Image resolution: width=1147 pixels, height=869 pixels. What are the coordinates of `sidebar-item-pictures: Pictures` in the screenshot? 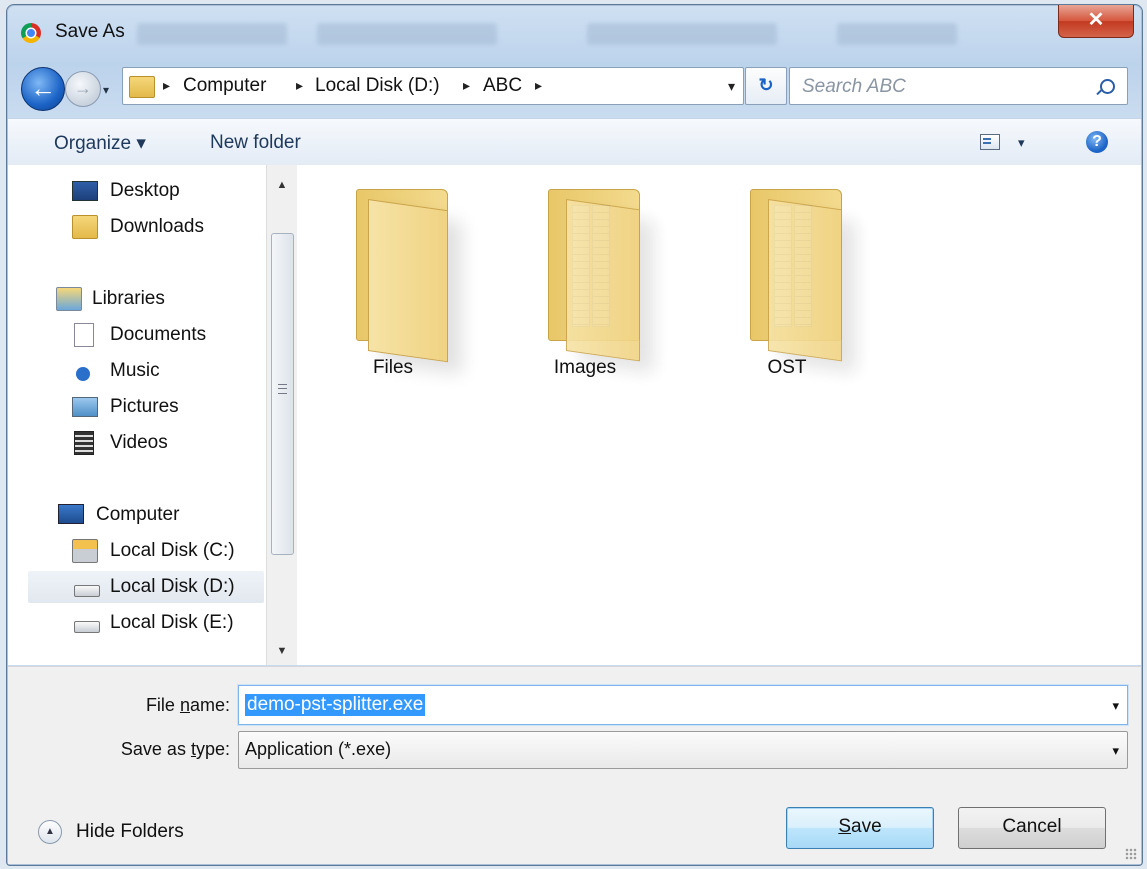 It's located at (167, 407).